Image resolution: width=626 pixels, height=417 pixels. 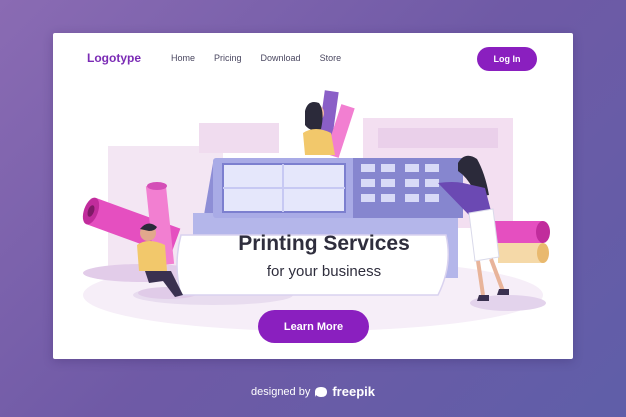 I want to click on logo: Logotype, so click(x=114, y=58).